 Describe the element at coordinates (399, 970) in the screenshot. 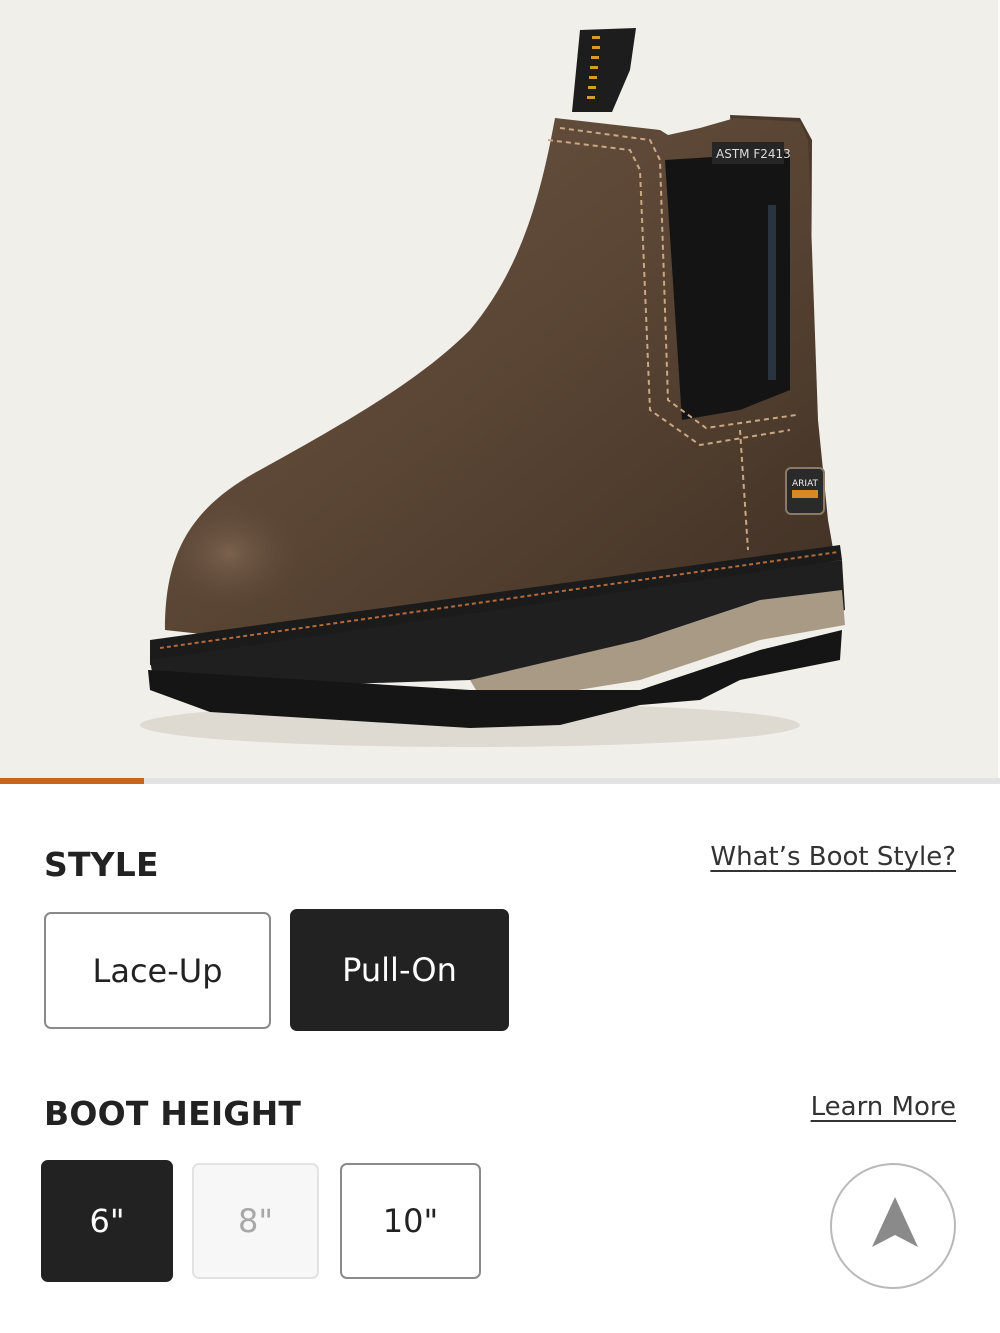

I see `style-option-pull-on: Pull-On` at that location.